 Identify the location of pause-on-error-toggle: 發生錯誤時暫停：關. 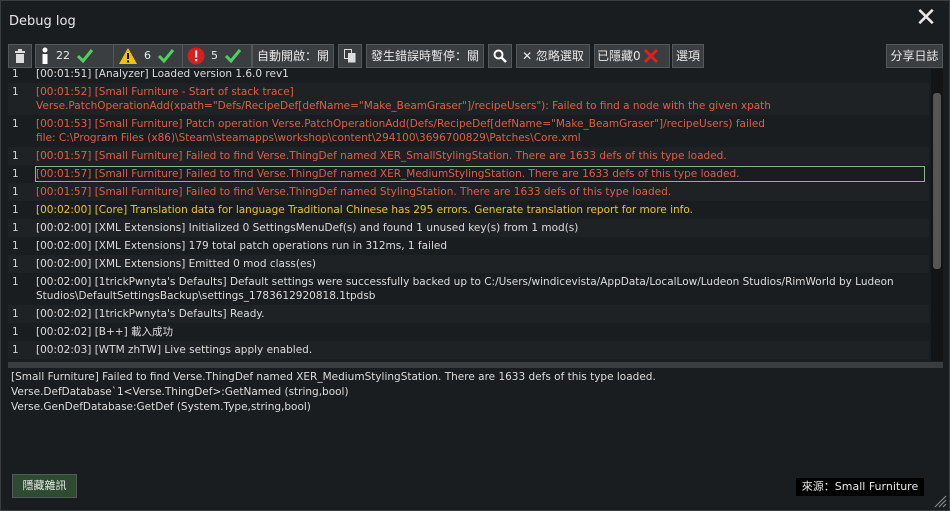
(425, 56).